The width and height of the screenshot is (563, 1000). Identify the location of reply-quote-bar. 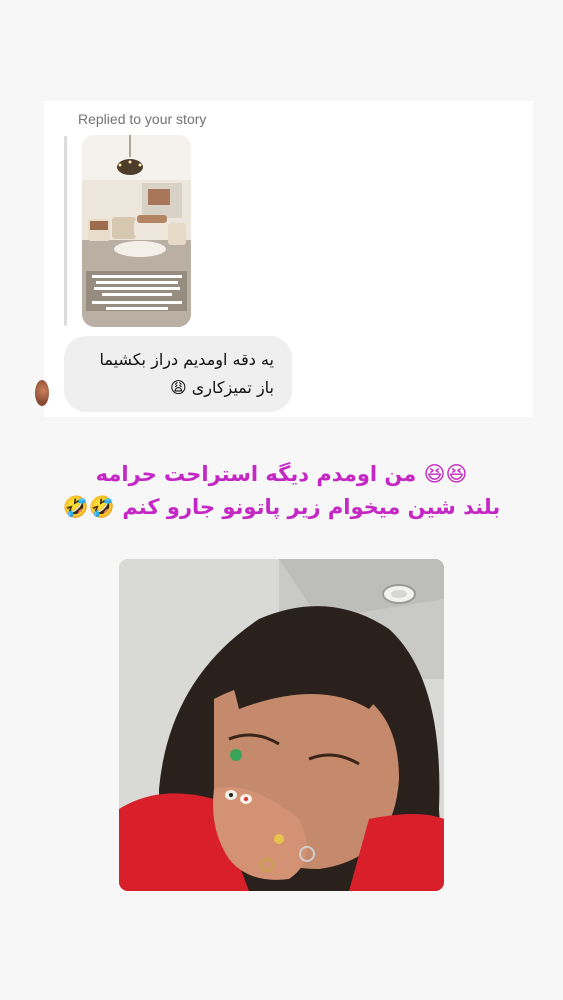
(65, 231).